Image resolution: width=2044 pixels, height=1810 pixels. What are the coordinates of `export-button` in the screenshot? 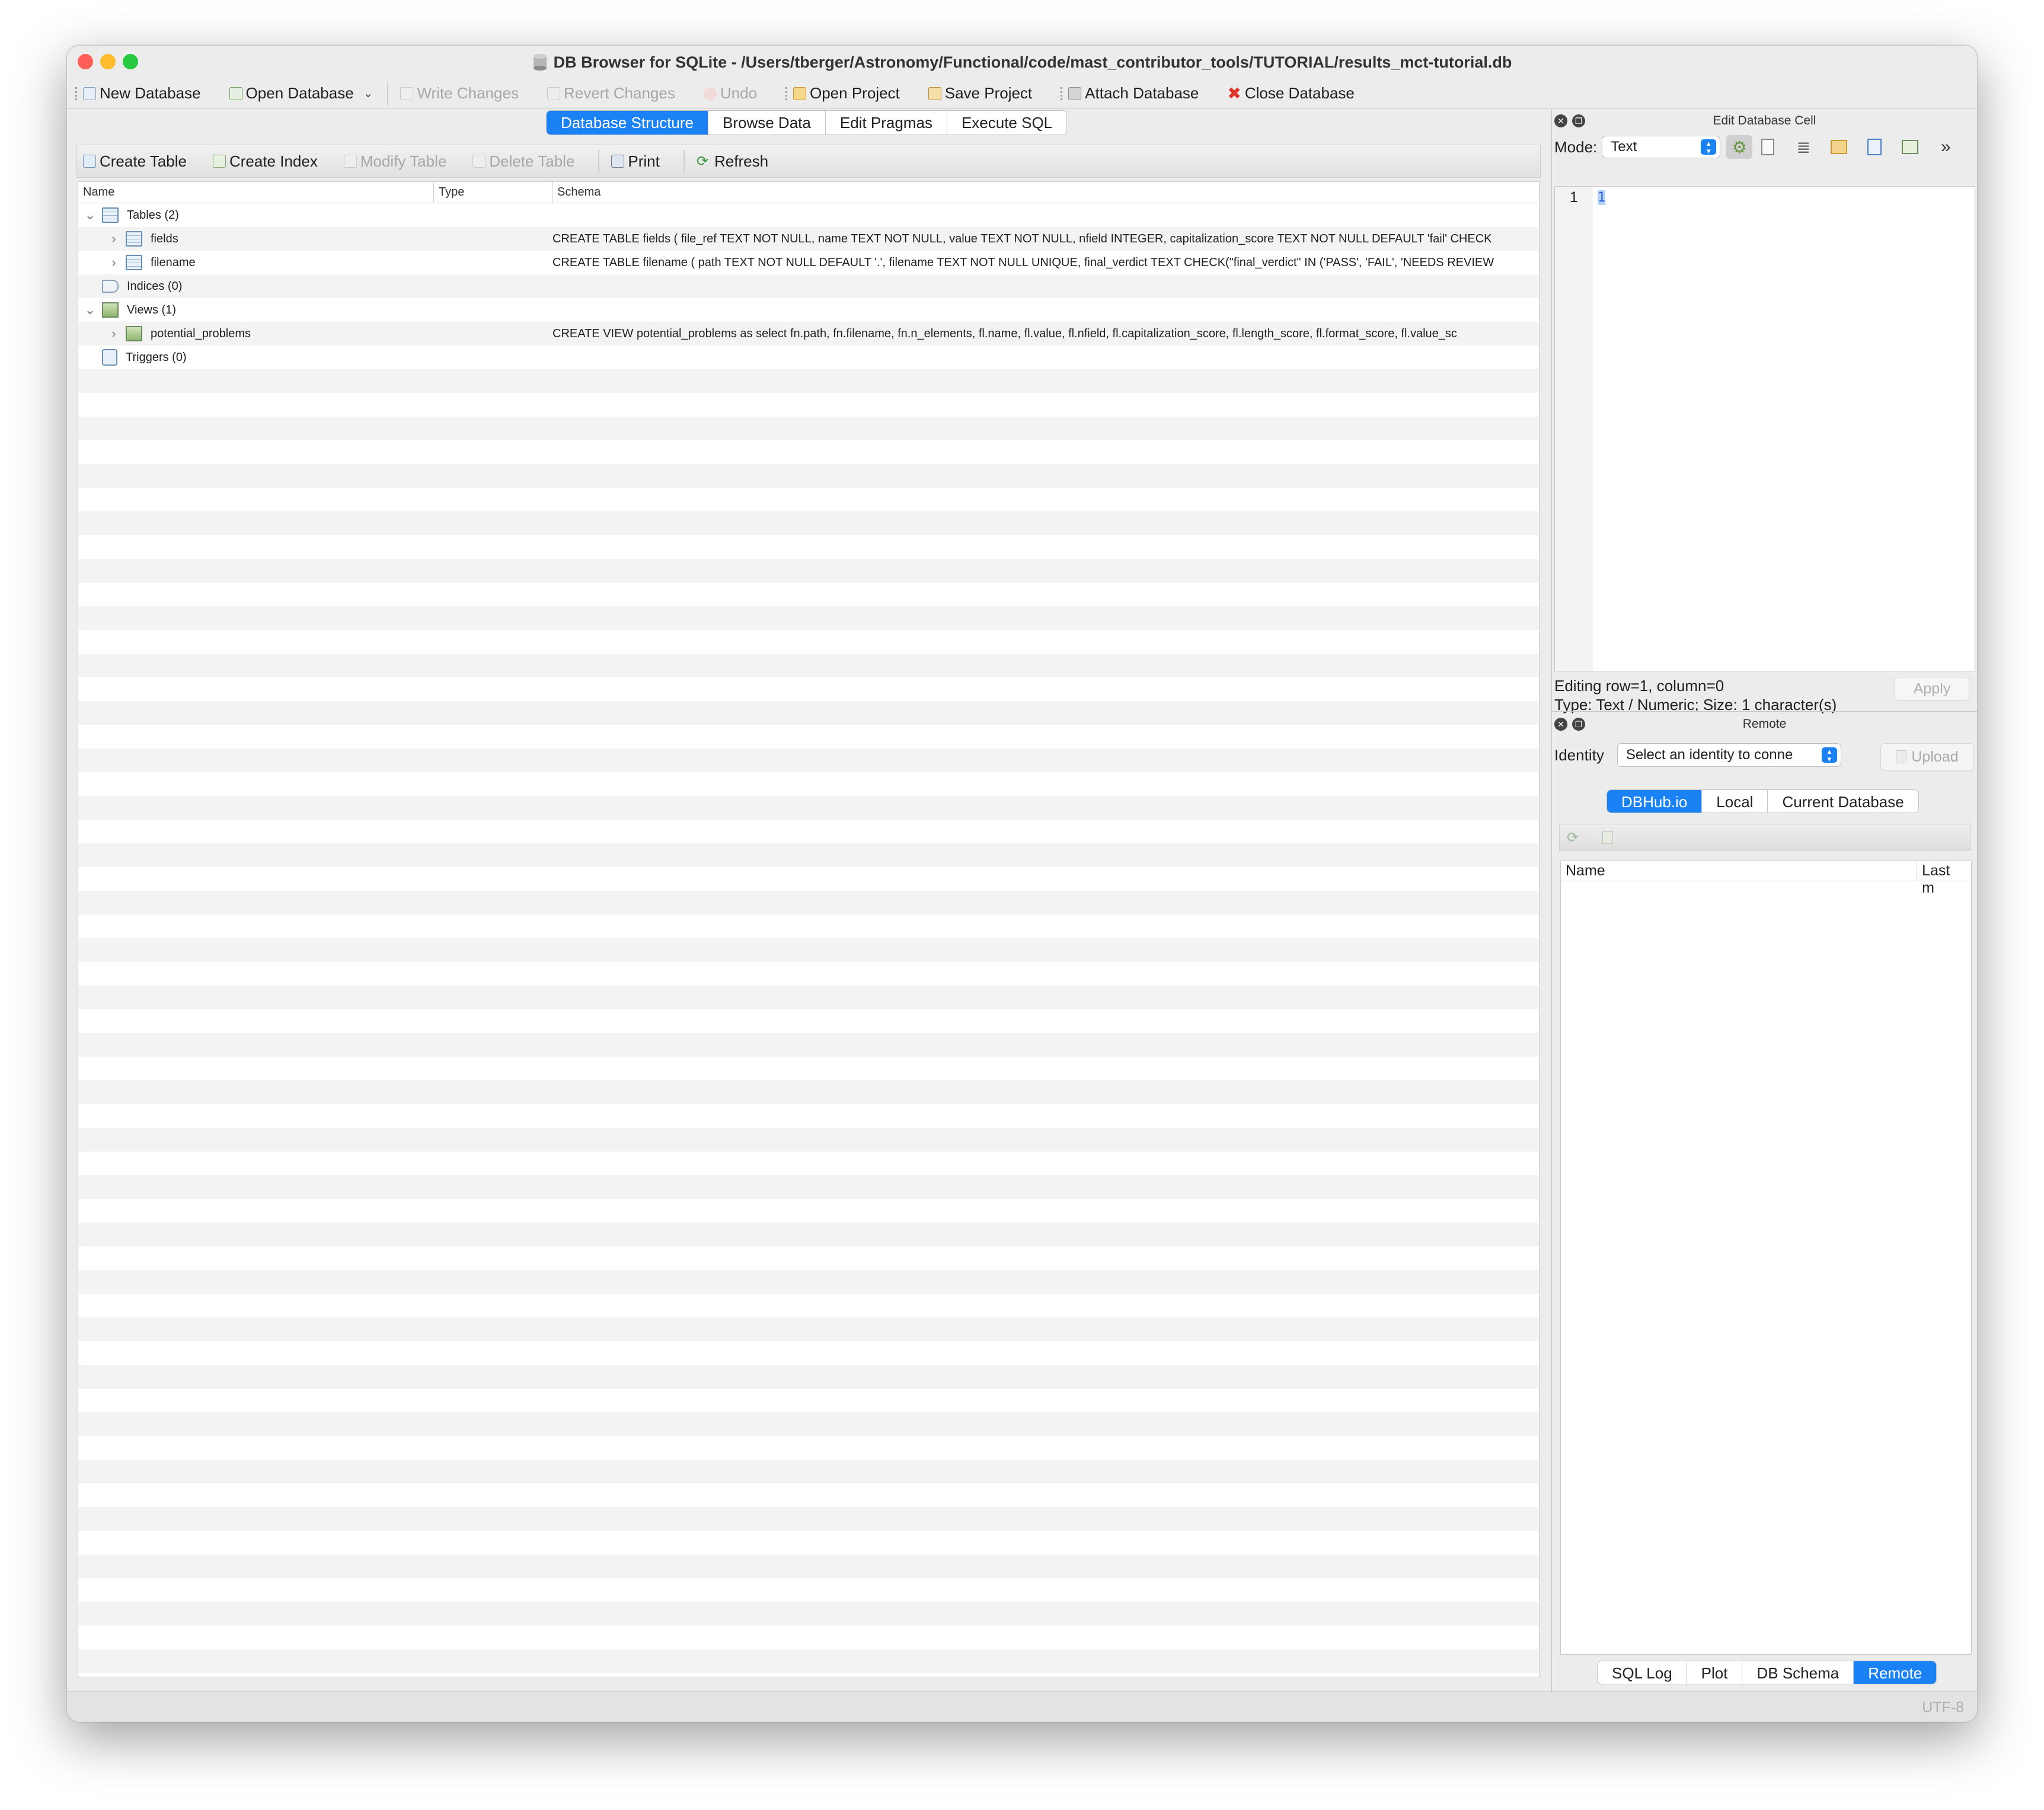 It's located at (1874, 147).